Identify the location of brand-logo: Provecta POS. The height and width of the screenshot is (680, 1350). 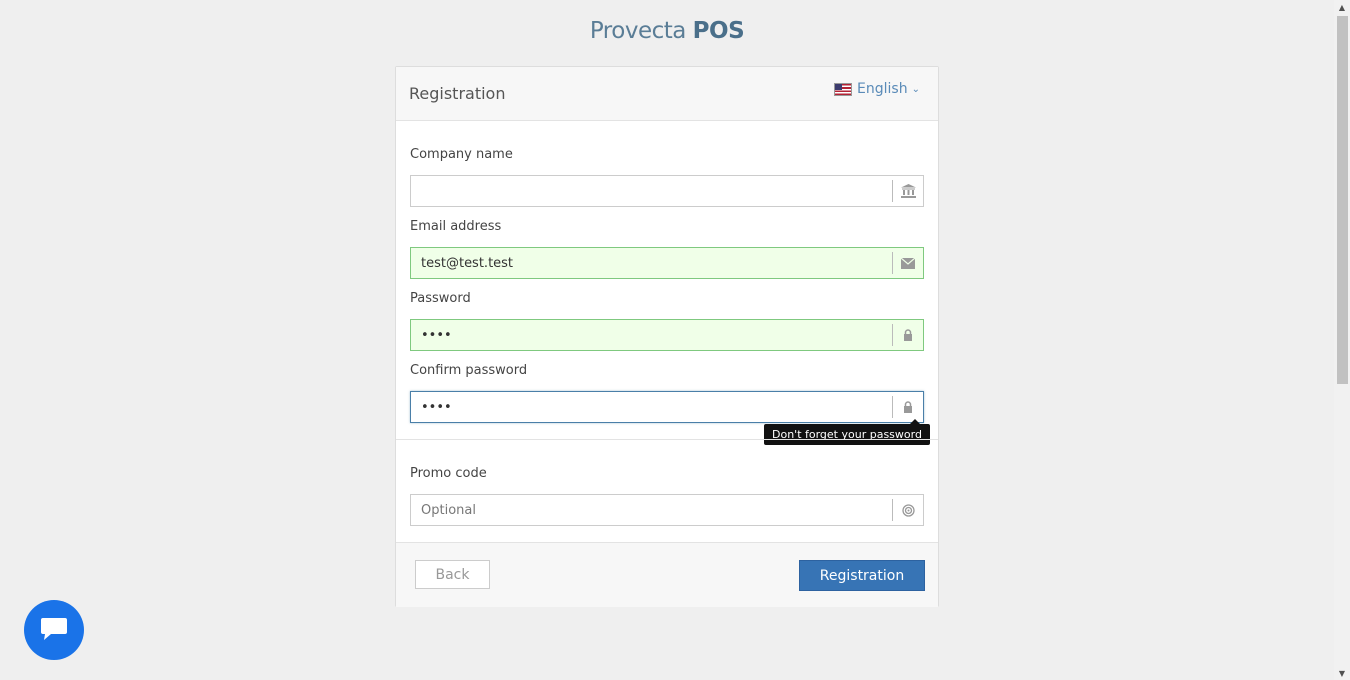
(667, 31).